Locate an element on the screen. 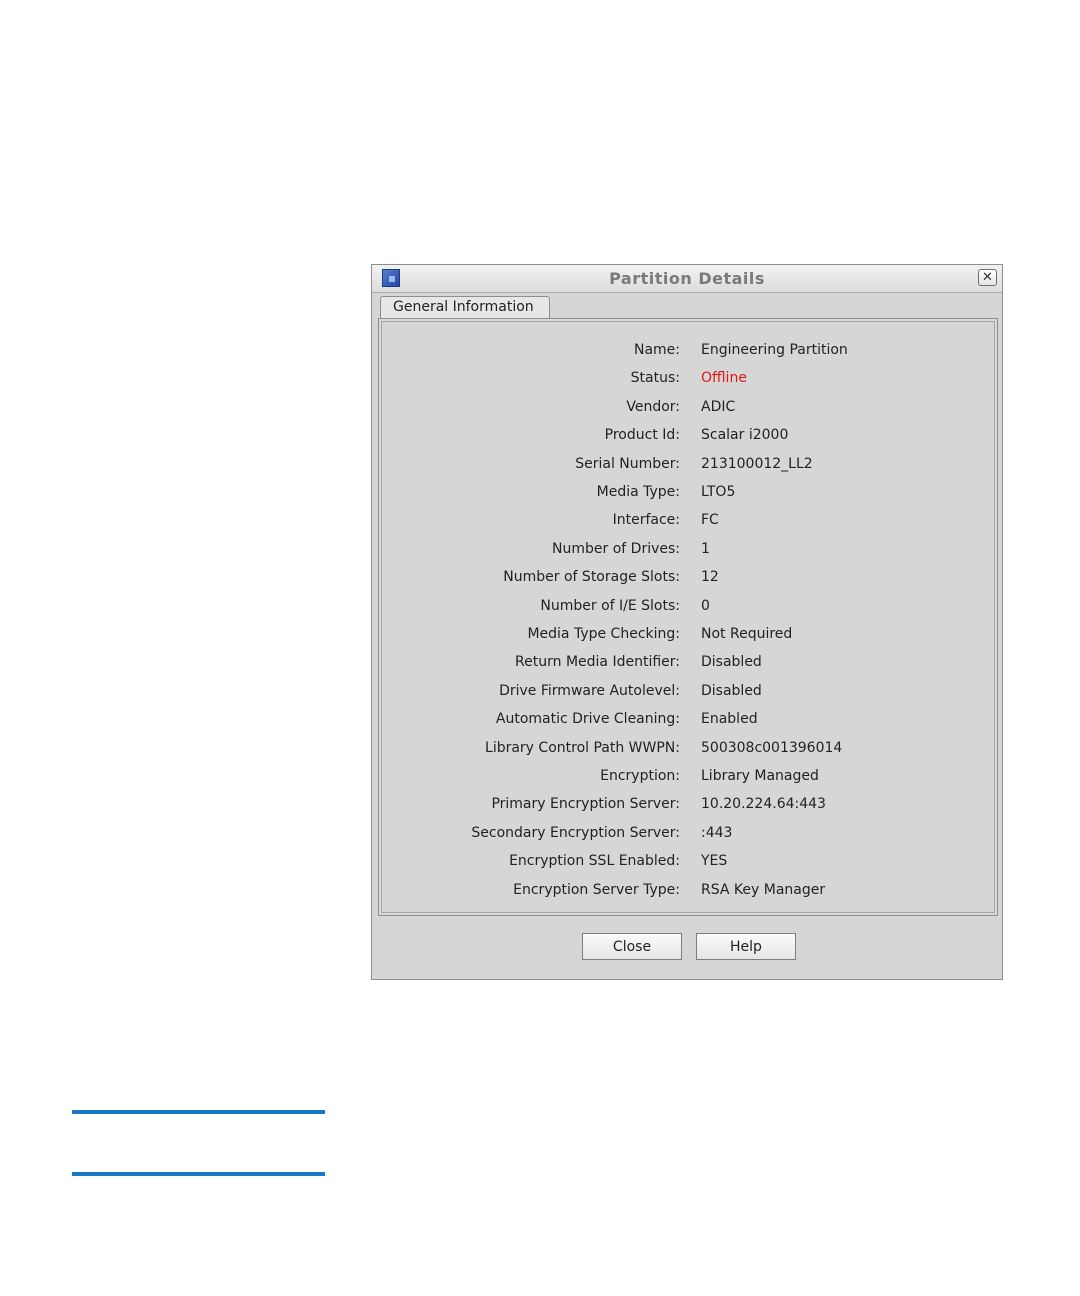  detail-label: Primary Encryption Server: is located at coordinates (585, 804).